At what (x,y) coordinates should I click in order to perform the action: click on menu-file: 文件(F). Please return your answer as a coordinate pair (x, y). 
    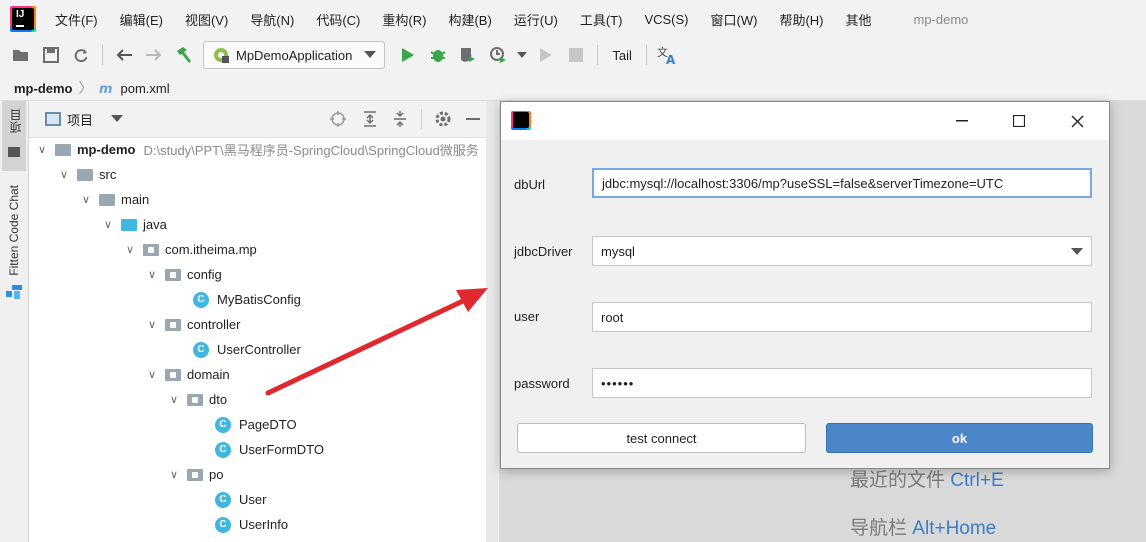
    Looking at the image, I should click on (76, 19).